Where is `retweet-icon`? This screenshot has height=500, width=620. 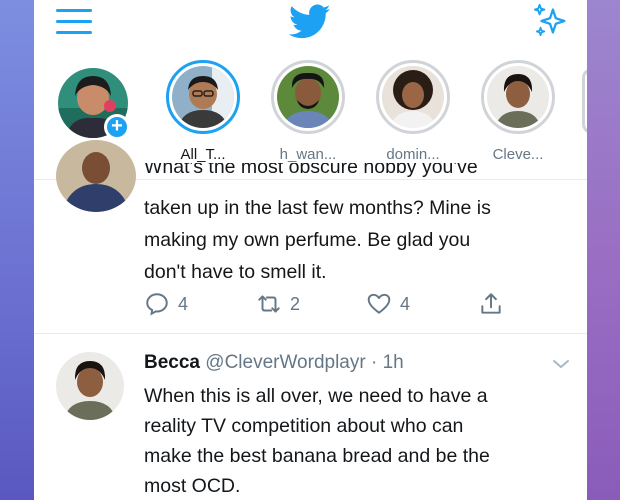 retweet-icon is located at coordinates (269, 304).